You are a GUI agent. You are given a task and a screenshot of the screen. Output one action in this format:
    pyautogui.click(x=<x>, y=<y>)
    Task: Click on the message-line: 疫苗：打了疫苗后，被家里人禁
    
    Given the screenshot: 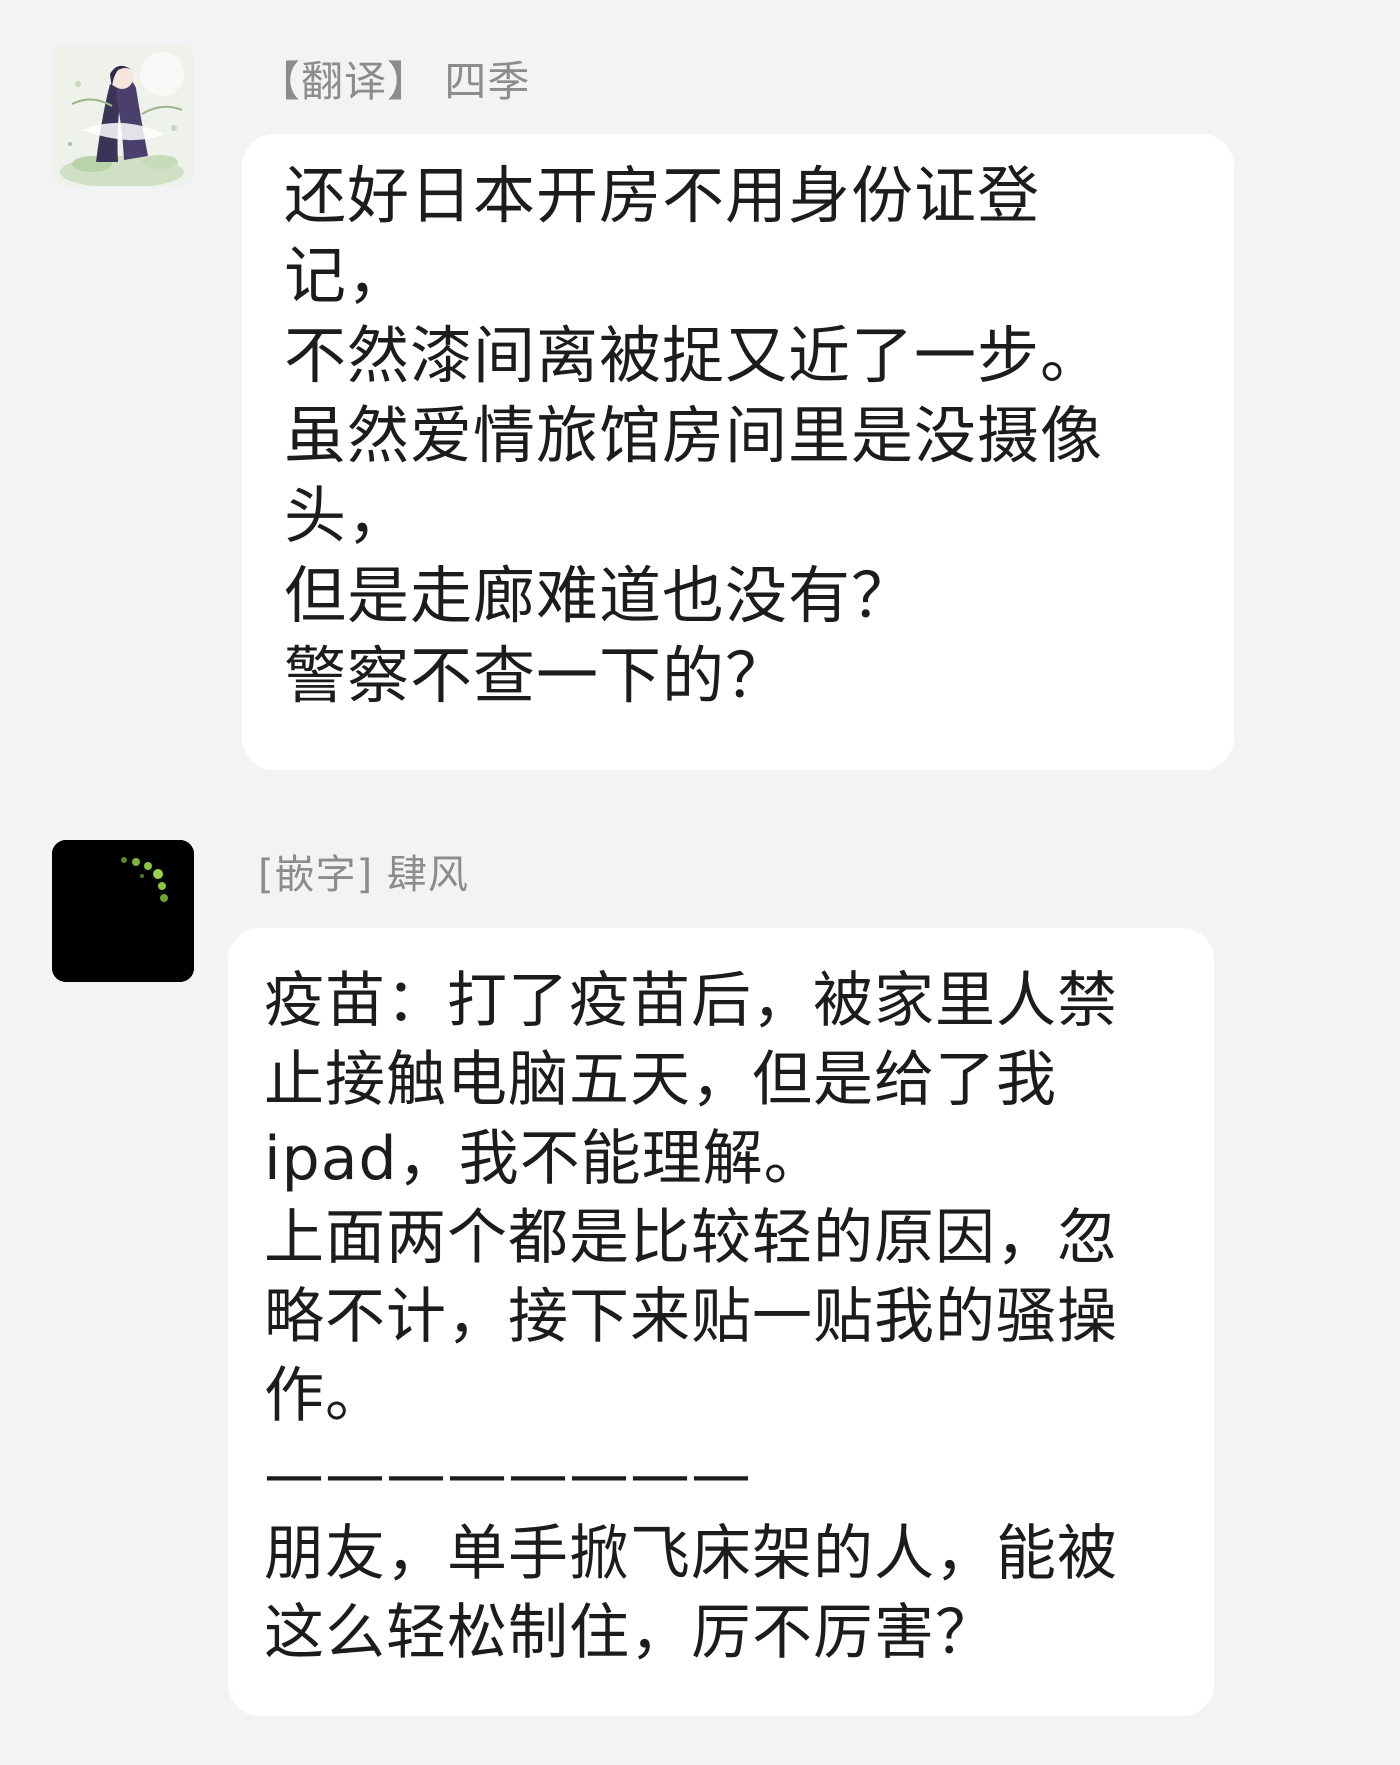 What is the action you would take?
    pyautogui.click(x=691, y=1001)
    